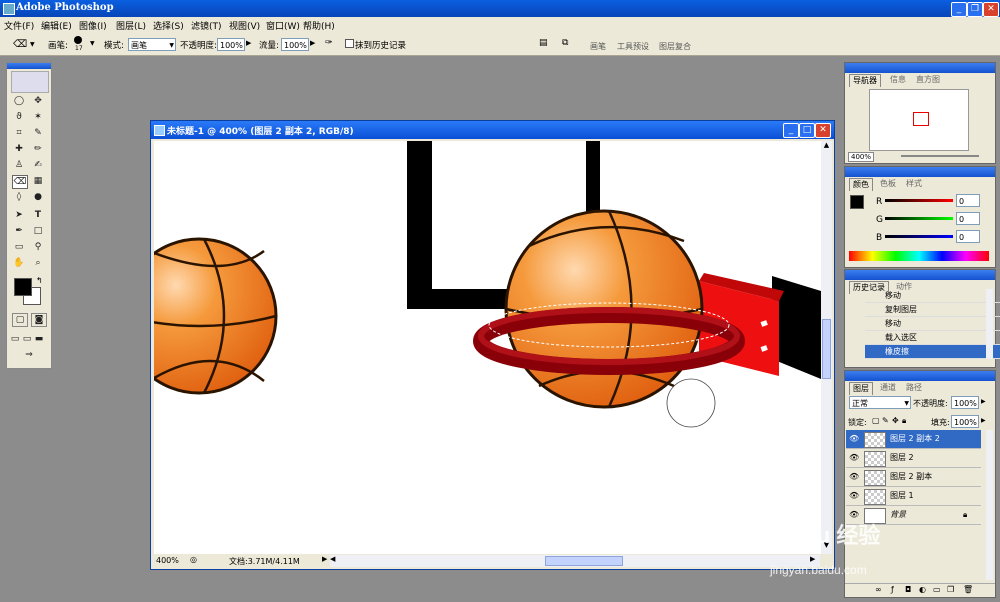 This screenshot has width=1000, height=602. I want to click on hand-tool-icon: ✋, so click(19, 263).